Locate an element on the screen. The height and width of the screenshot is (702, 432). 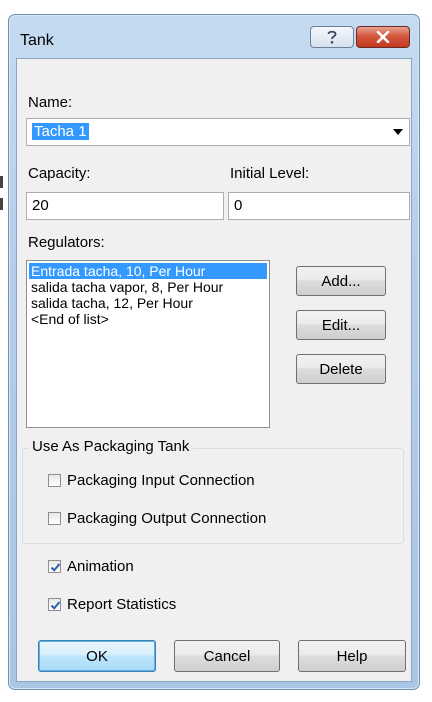
delete-regulator-button: Delete is located at coordinates (341, 369).